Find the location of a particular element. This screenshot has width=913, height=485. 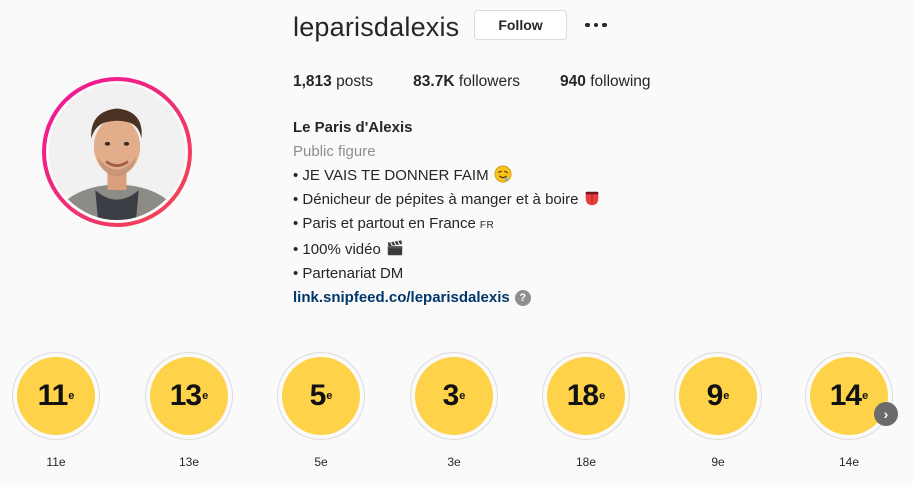

highlight-item: 9e 9e is located at coordinates (718, 410).